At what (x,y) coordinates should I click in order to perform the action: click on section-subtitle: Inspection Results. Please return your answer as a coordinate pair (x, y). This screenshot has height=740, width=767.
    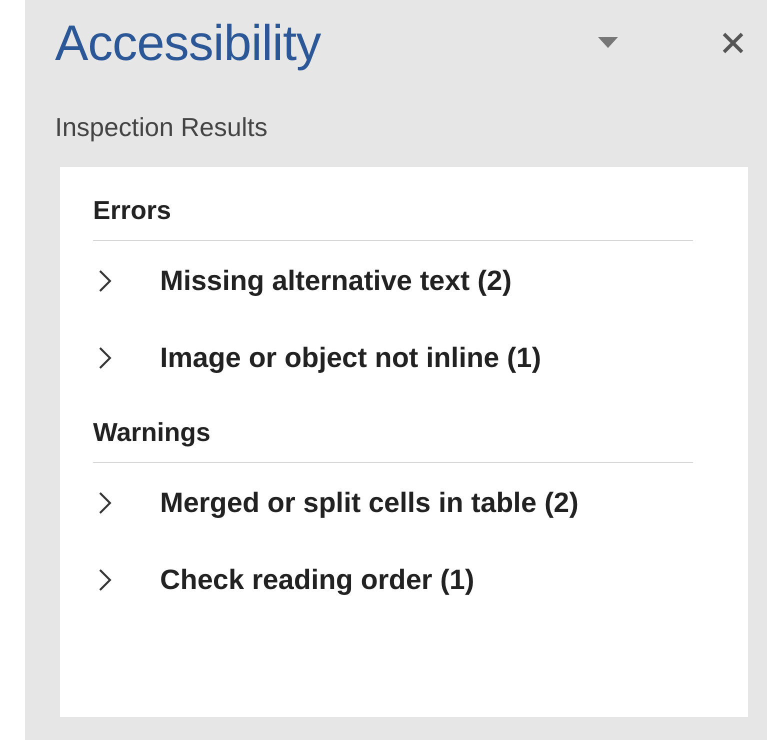
    Looking at the image, I should click on (161, 127).